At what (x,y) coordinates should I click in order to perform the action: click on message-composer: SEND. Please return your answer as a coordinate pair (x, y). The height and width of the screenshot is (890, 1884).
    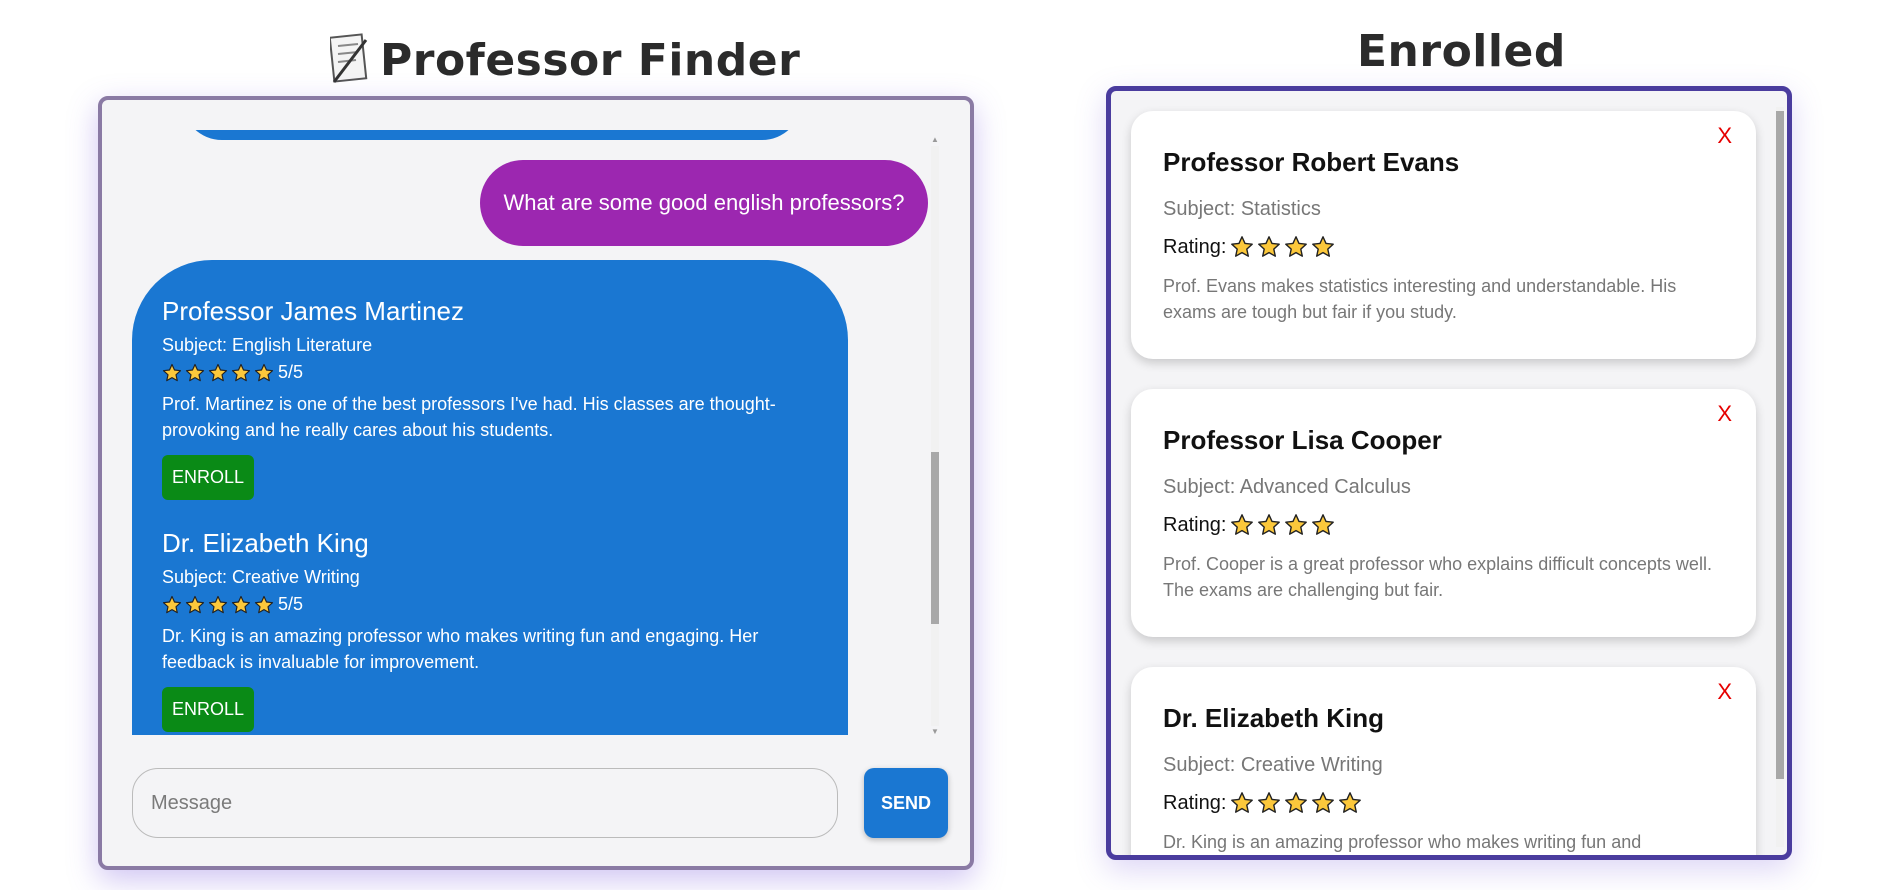
    Looking at the image, I should click on (540, 803).